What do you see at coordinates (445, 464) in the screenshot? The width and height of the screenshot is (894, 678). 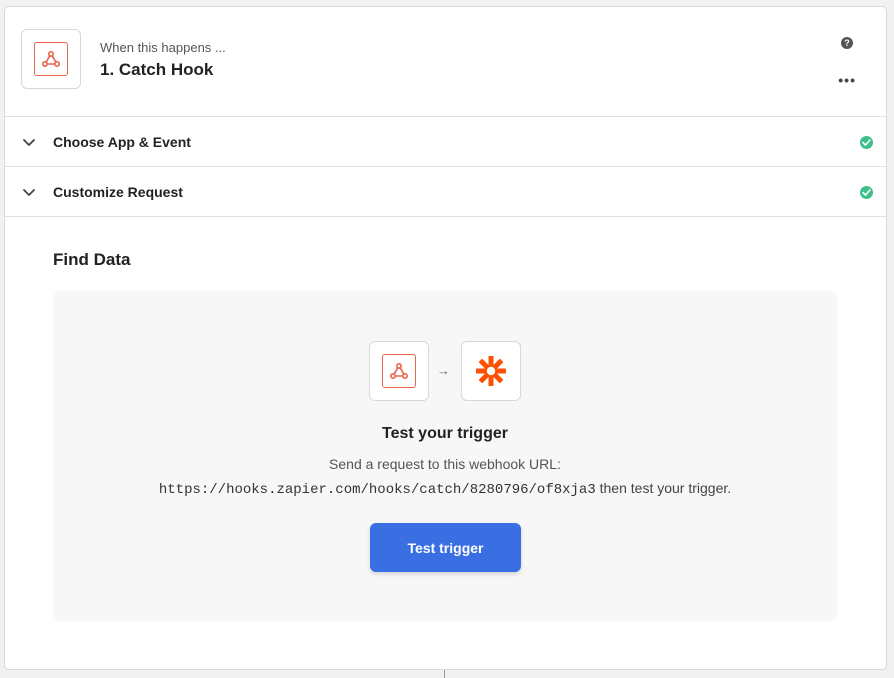 I see `test-trigger-description: Send a request to this webhook URL:` at bounding box center [445, 464].